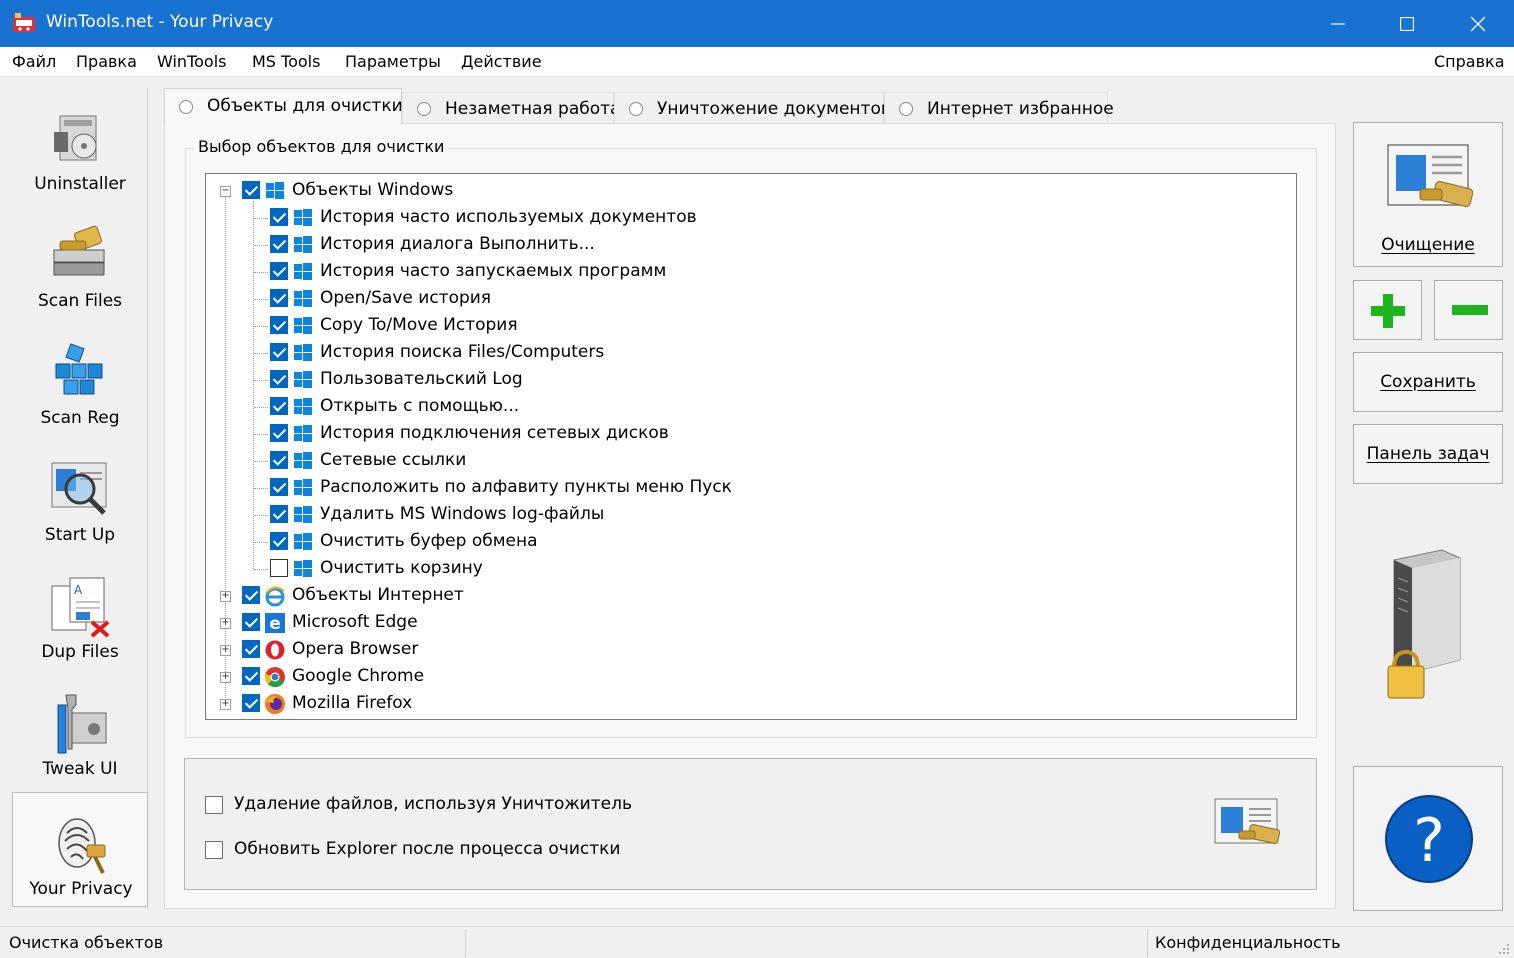  I want to click on menu-file: Файл, so click(34, 61).